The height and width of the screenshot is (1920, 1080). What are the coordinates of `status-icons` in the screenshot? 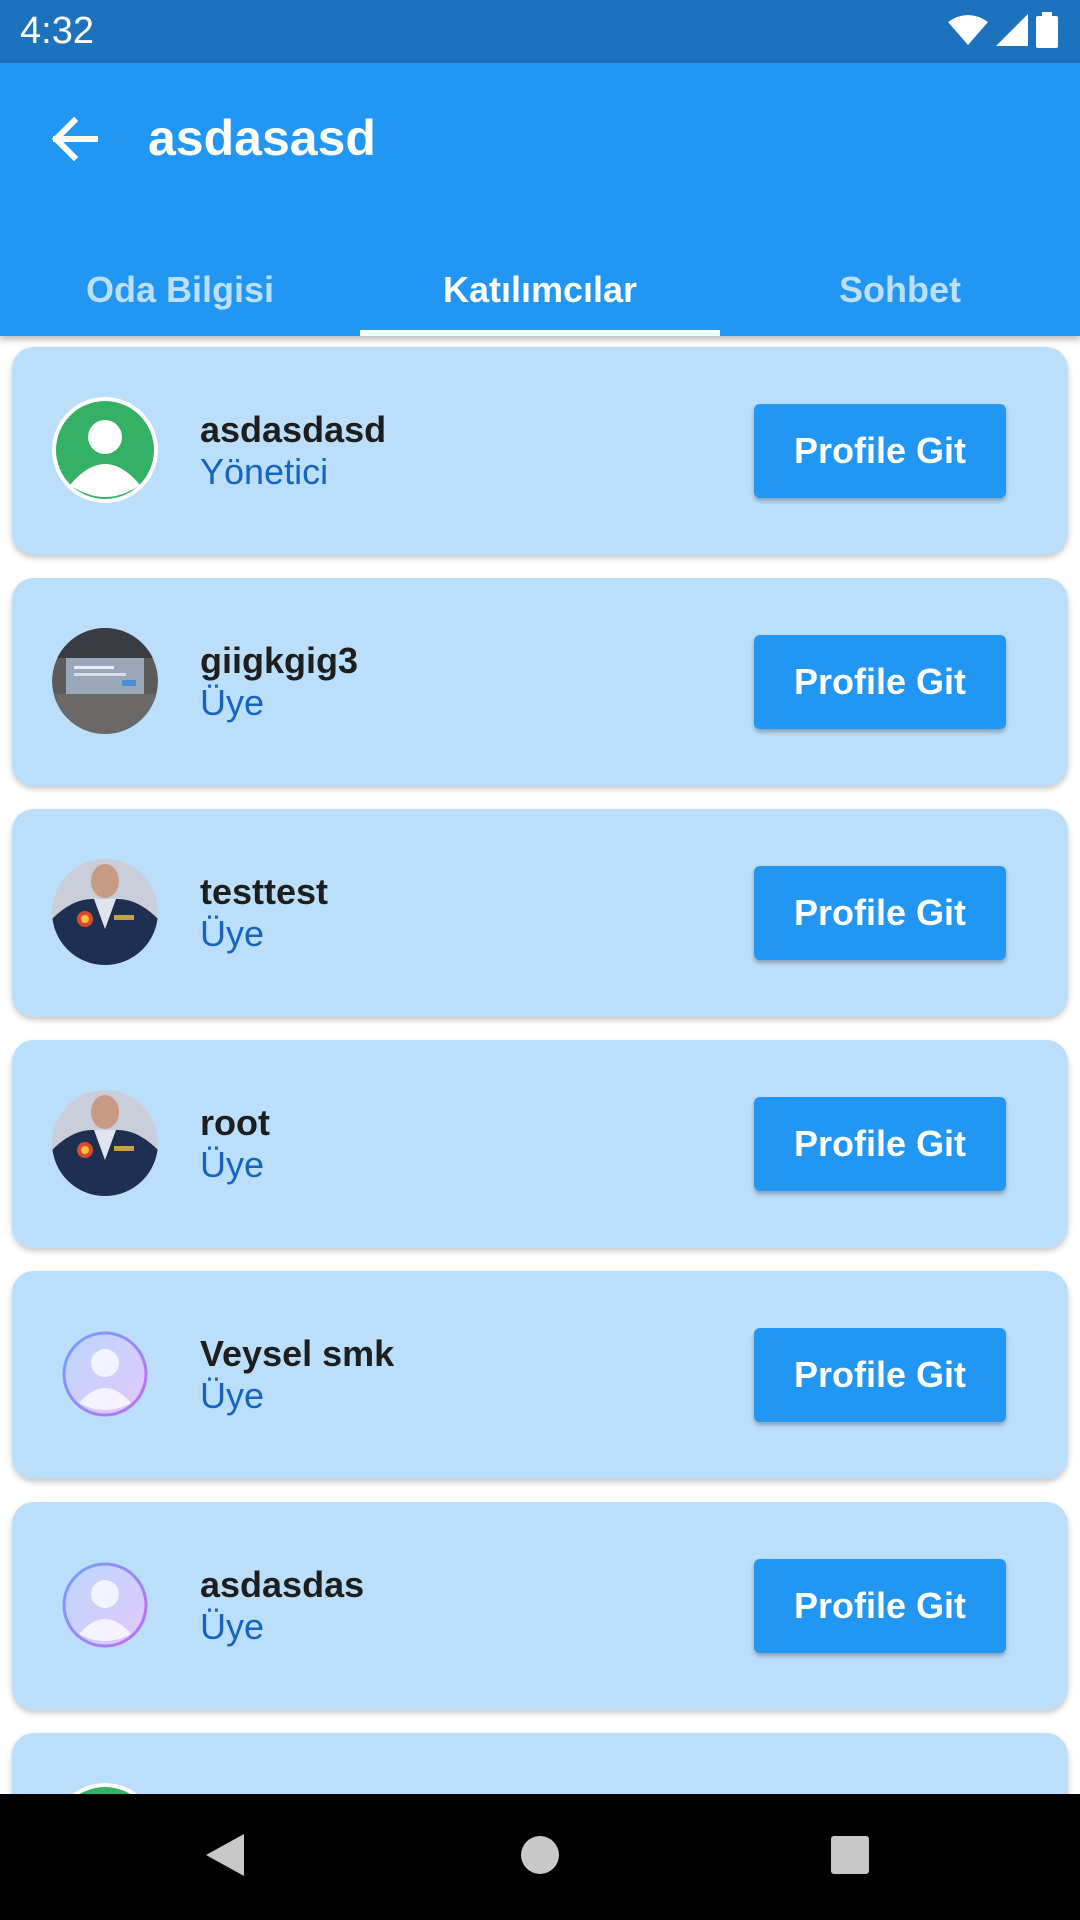 It's located at (1003, 32).